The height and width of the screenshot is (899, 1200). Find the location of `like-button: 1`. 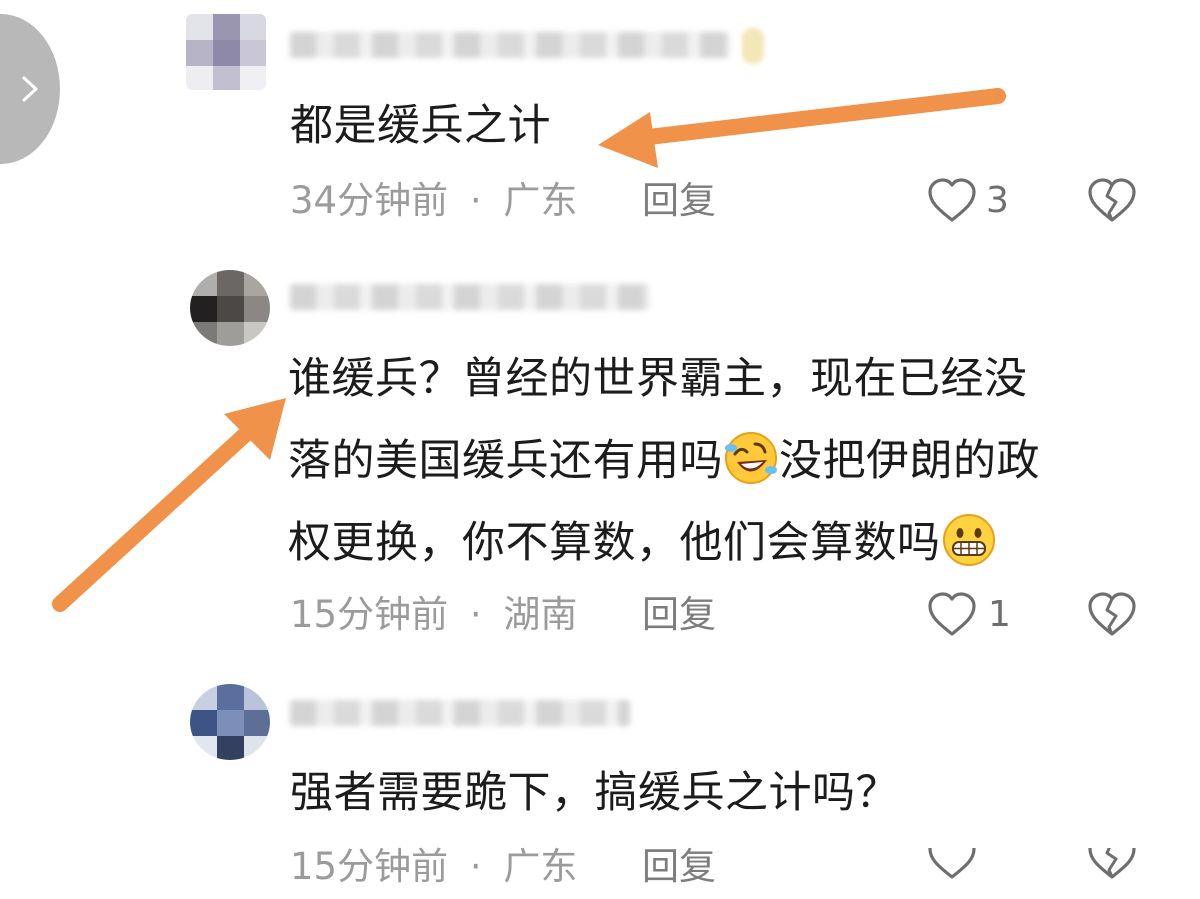

like-button: 1 is located at coordinates (976, 615).